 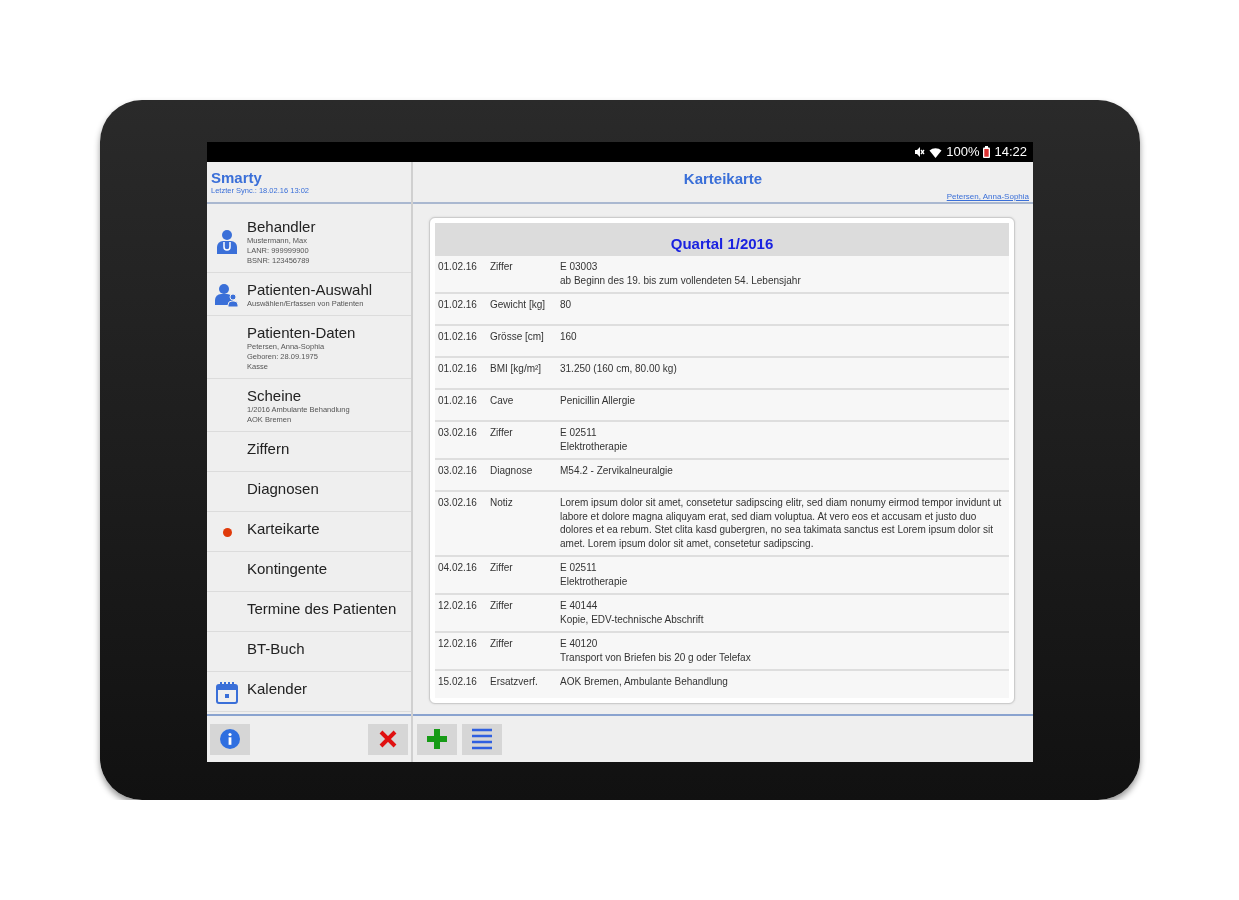 I want to click on entry-text: E 03003, so click(x=579, y=267).